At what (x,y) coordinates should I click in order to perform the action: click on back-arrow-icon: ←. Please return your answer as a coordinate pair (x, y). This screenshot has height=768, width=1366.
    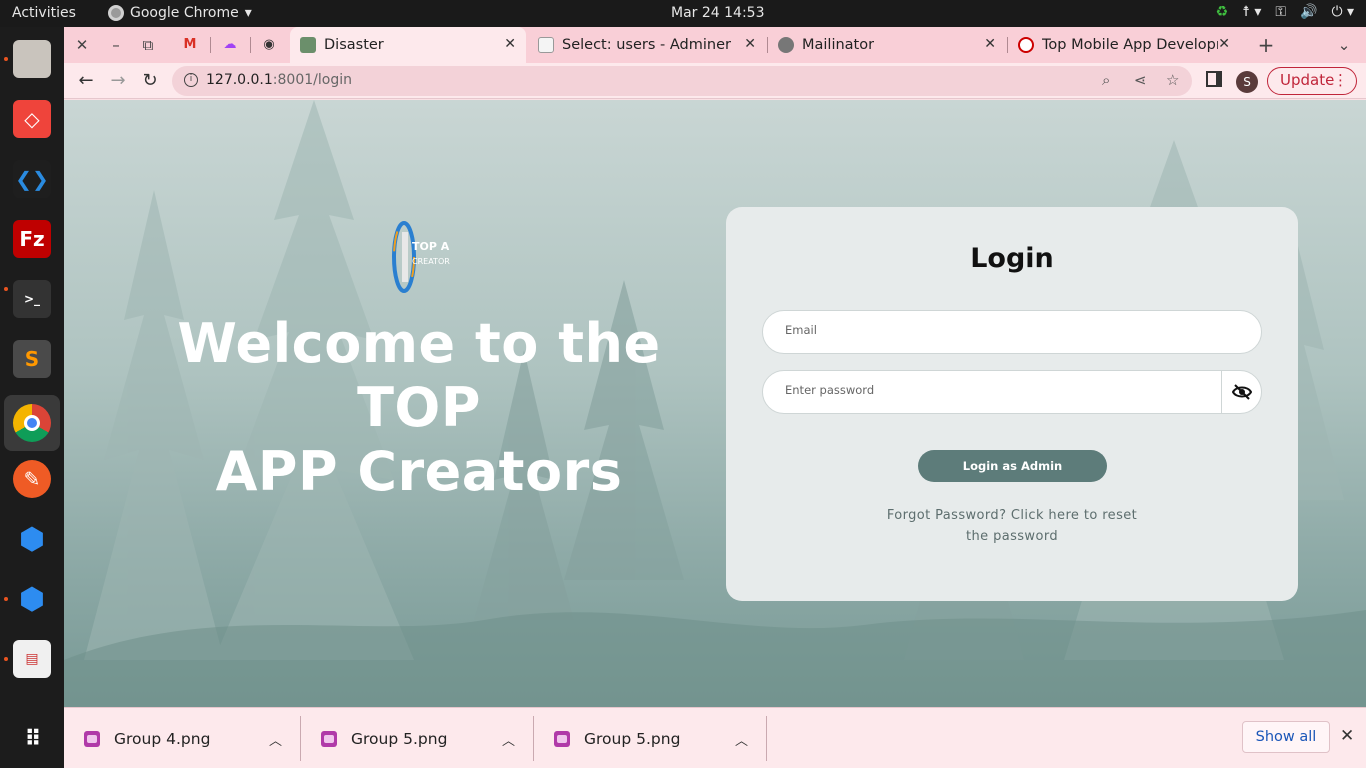
    Looking at the image, I should click on (86, 81).